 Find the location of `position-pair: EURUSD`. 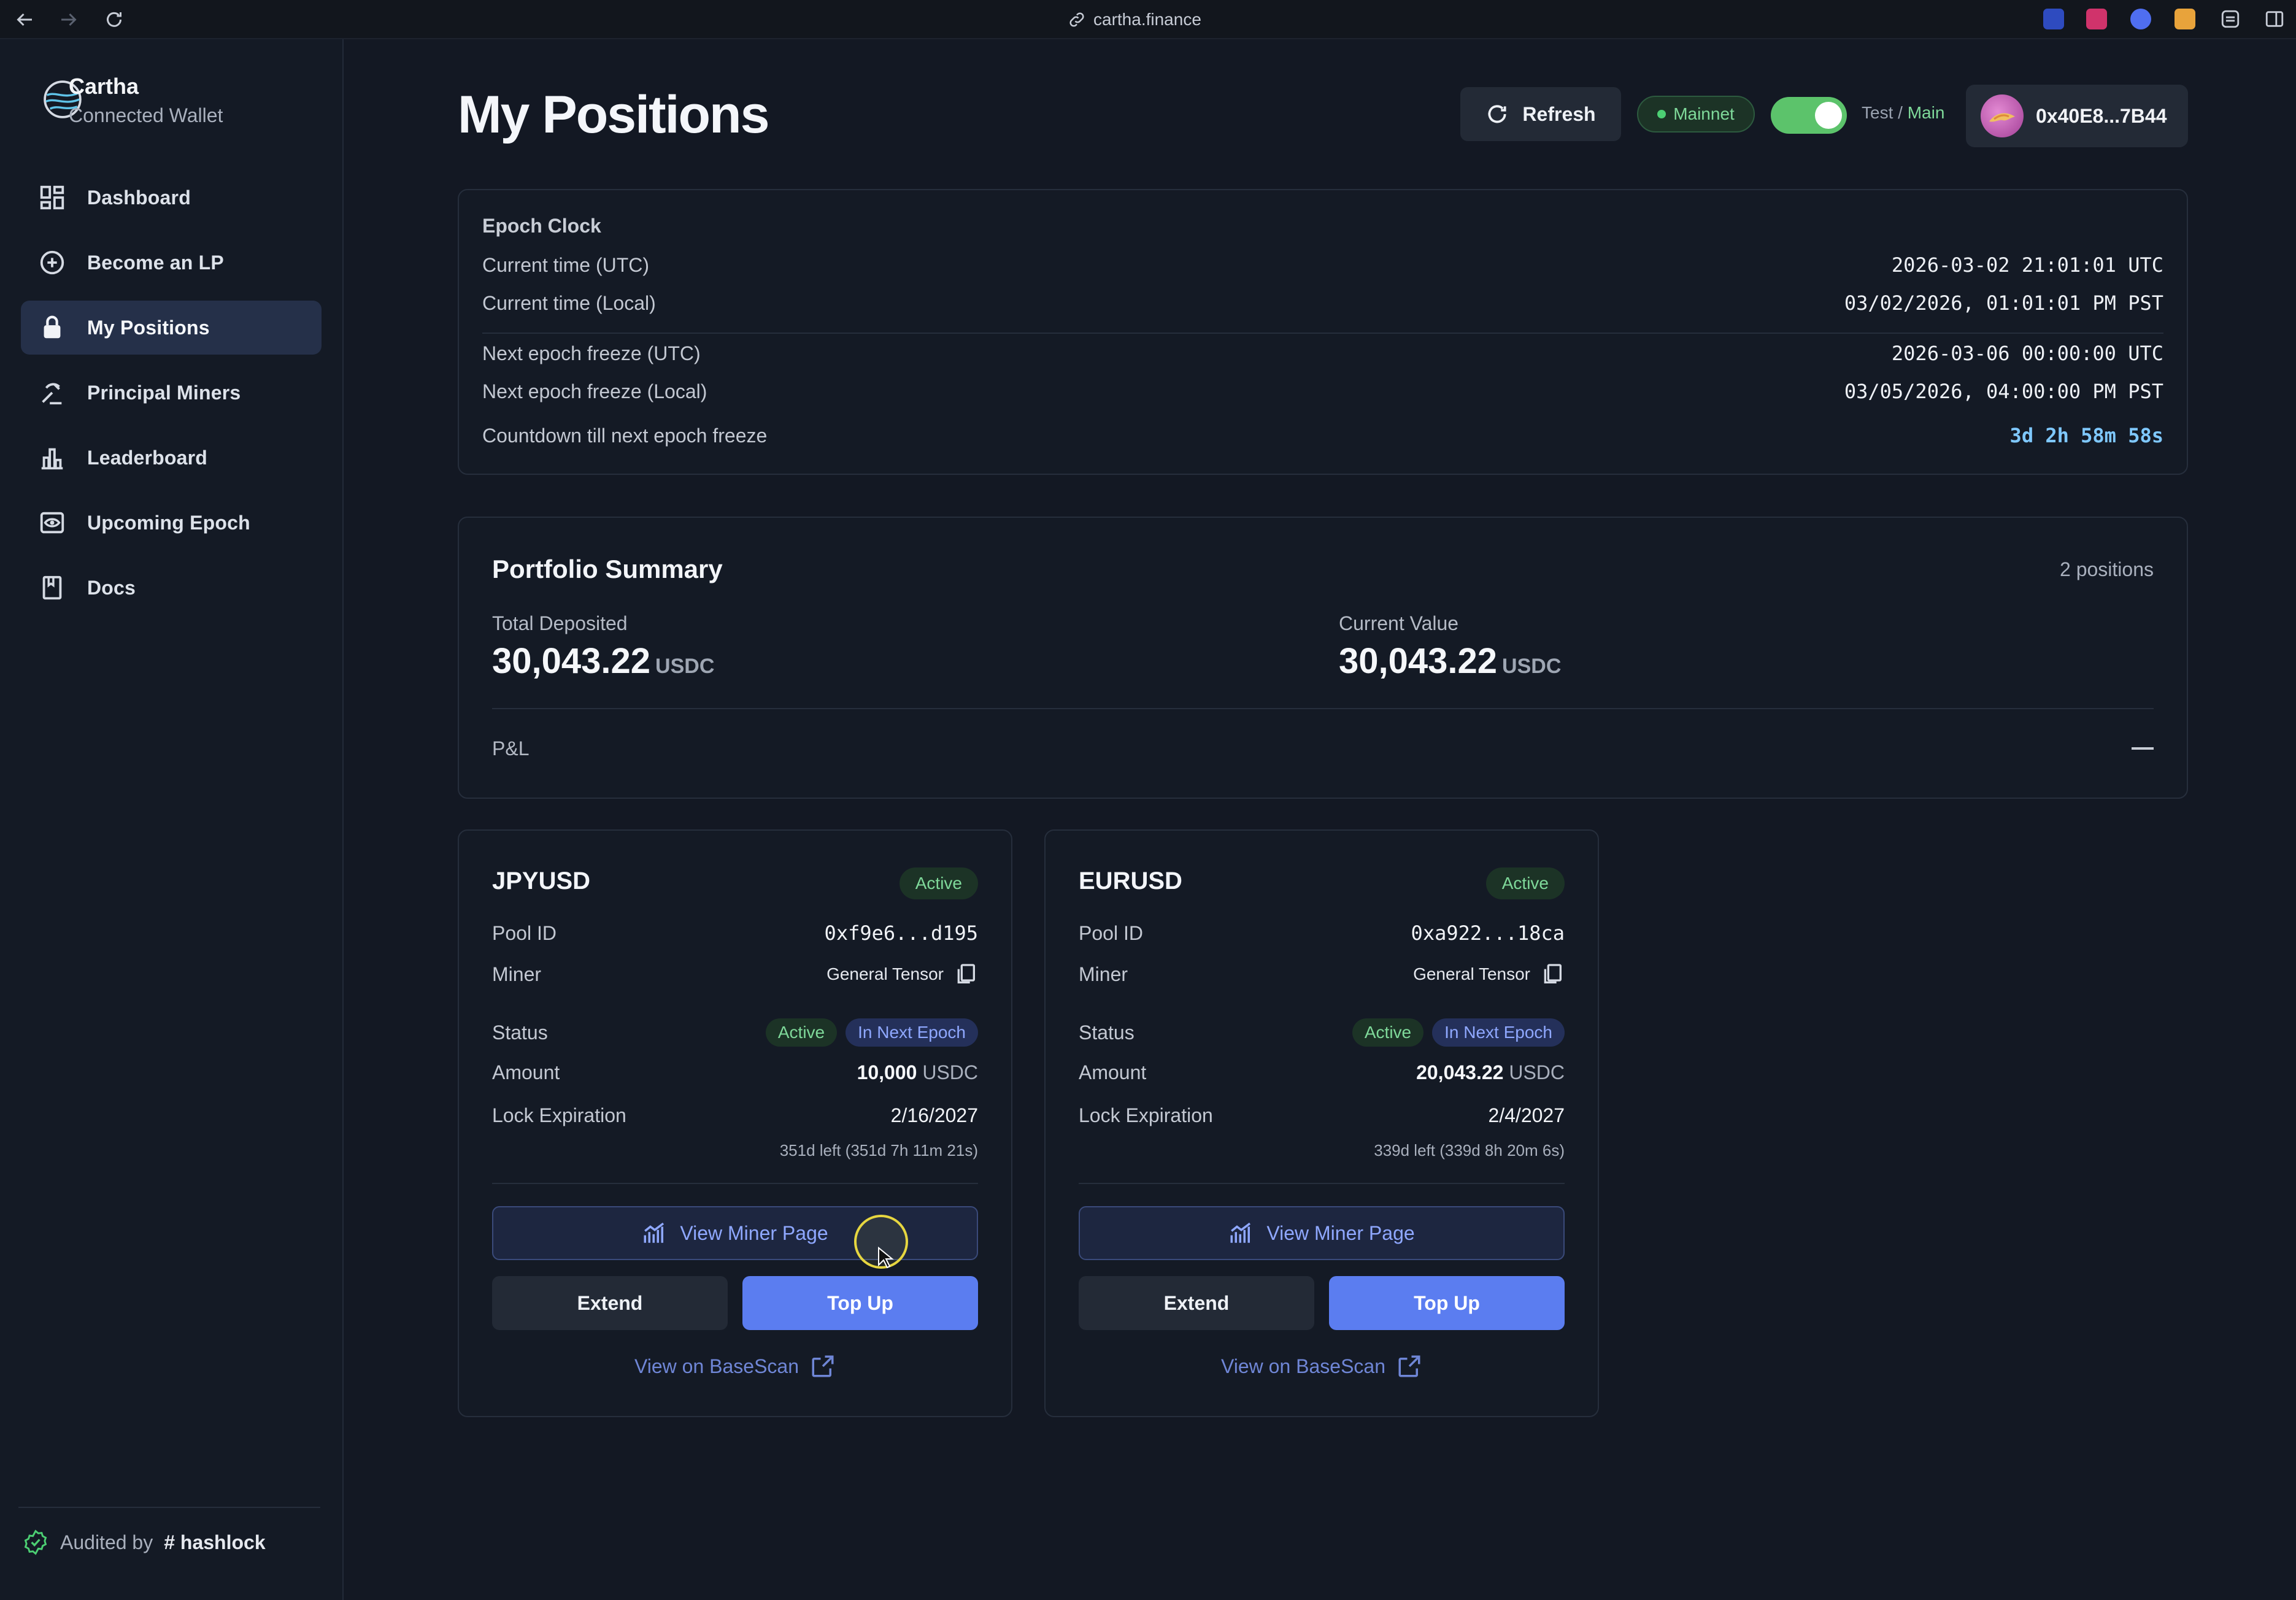

position-pair: EURUSD is located at coordinates (1130, 880).